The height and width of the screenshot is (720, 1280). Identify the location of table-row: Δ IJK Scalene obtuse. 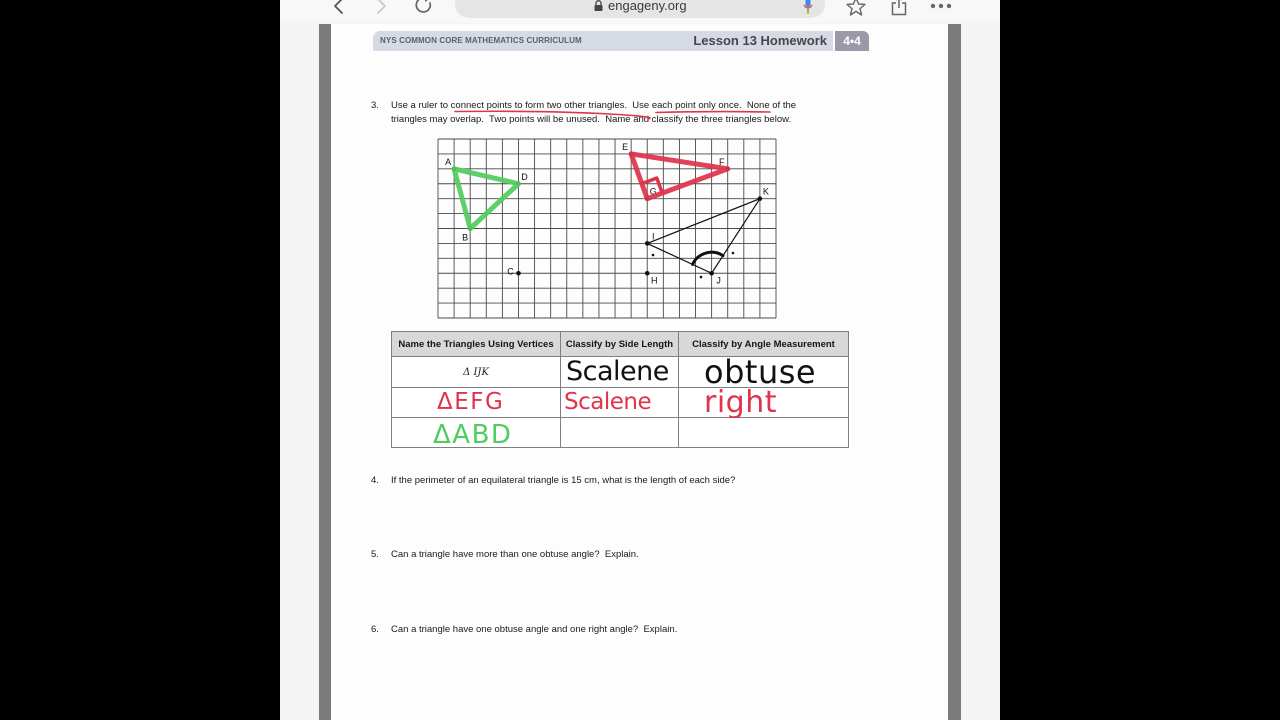
(620, 372).